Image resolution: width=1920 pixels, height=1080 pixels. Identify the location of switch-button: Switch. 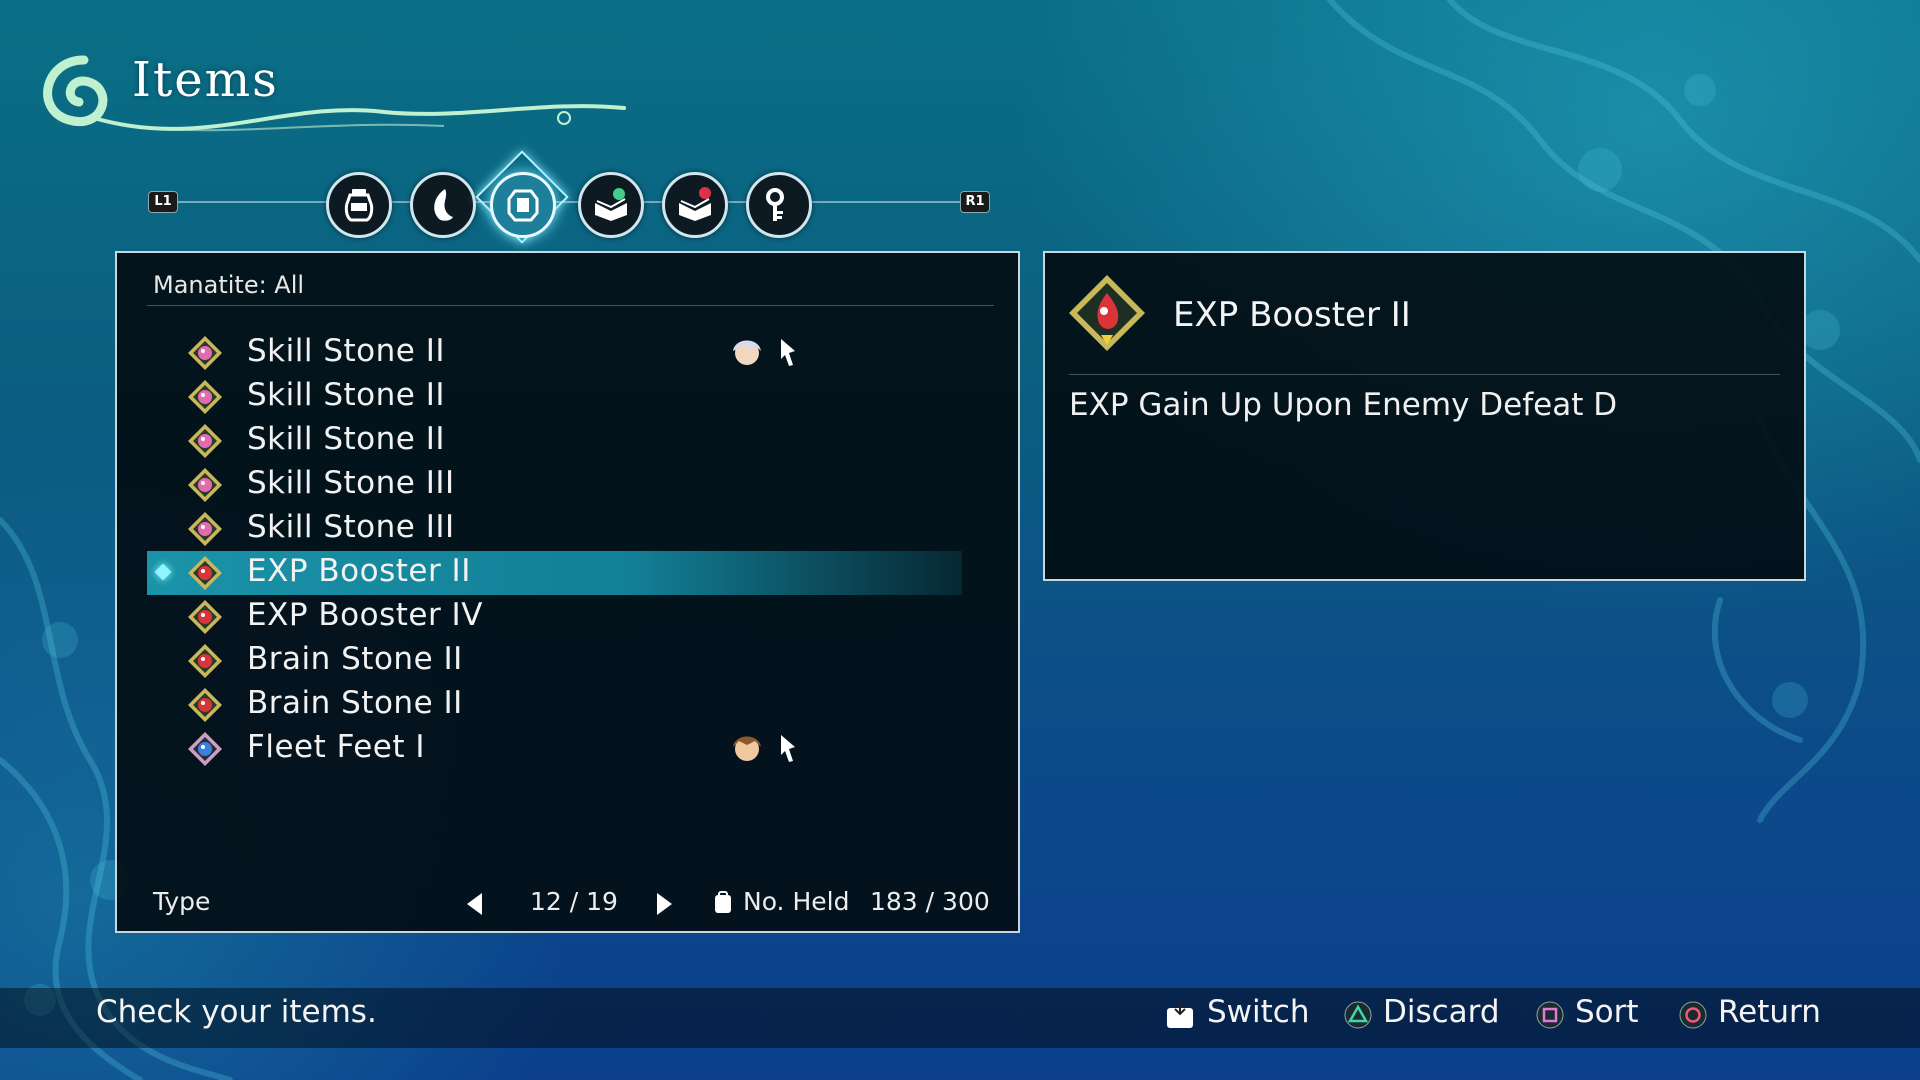
(1258, 1012).